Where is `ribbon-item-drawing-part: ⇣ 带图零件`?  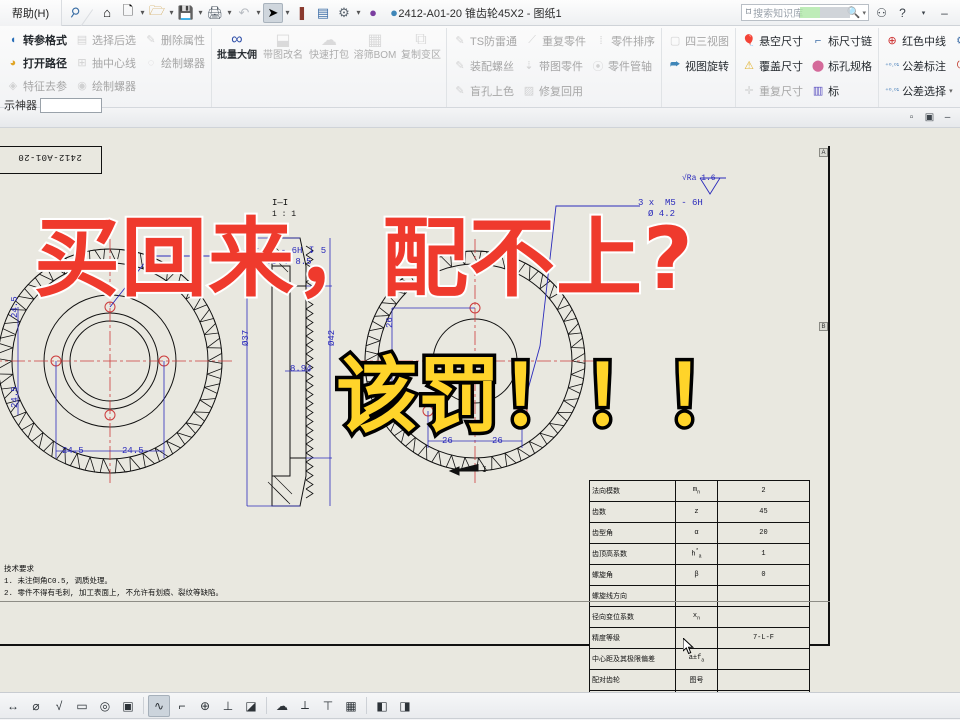 ribbon-item-drawing-part: ⇣ 带图零件 is located at coordinates (552, 65).